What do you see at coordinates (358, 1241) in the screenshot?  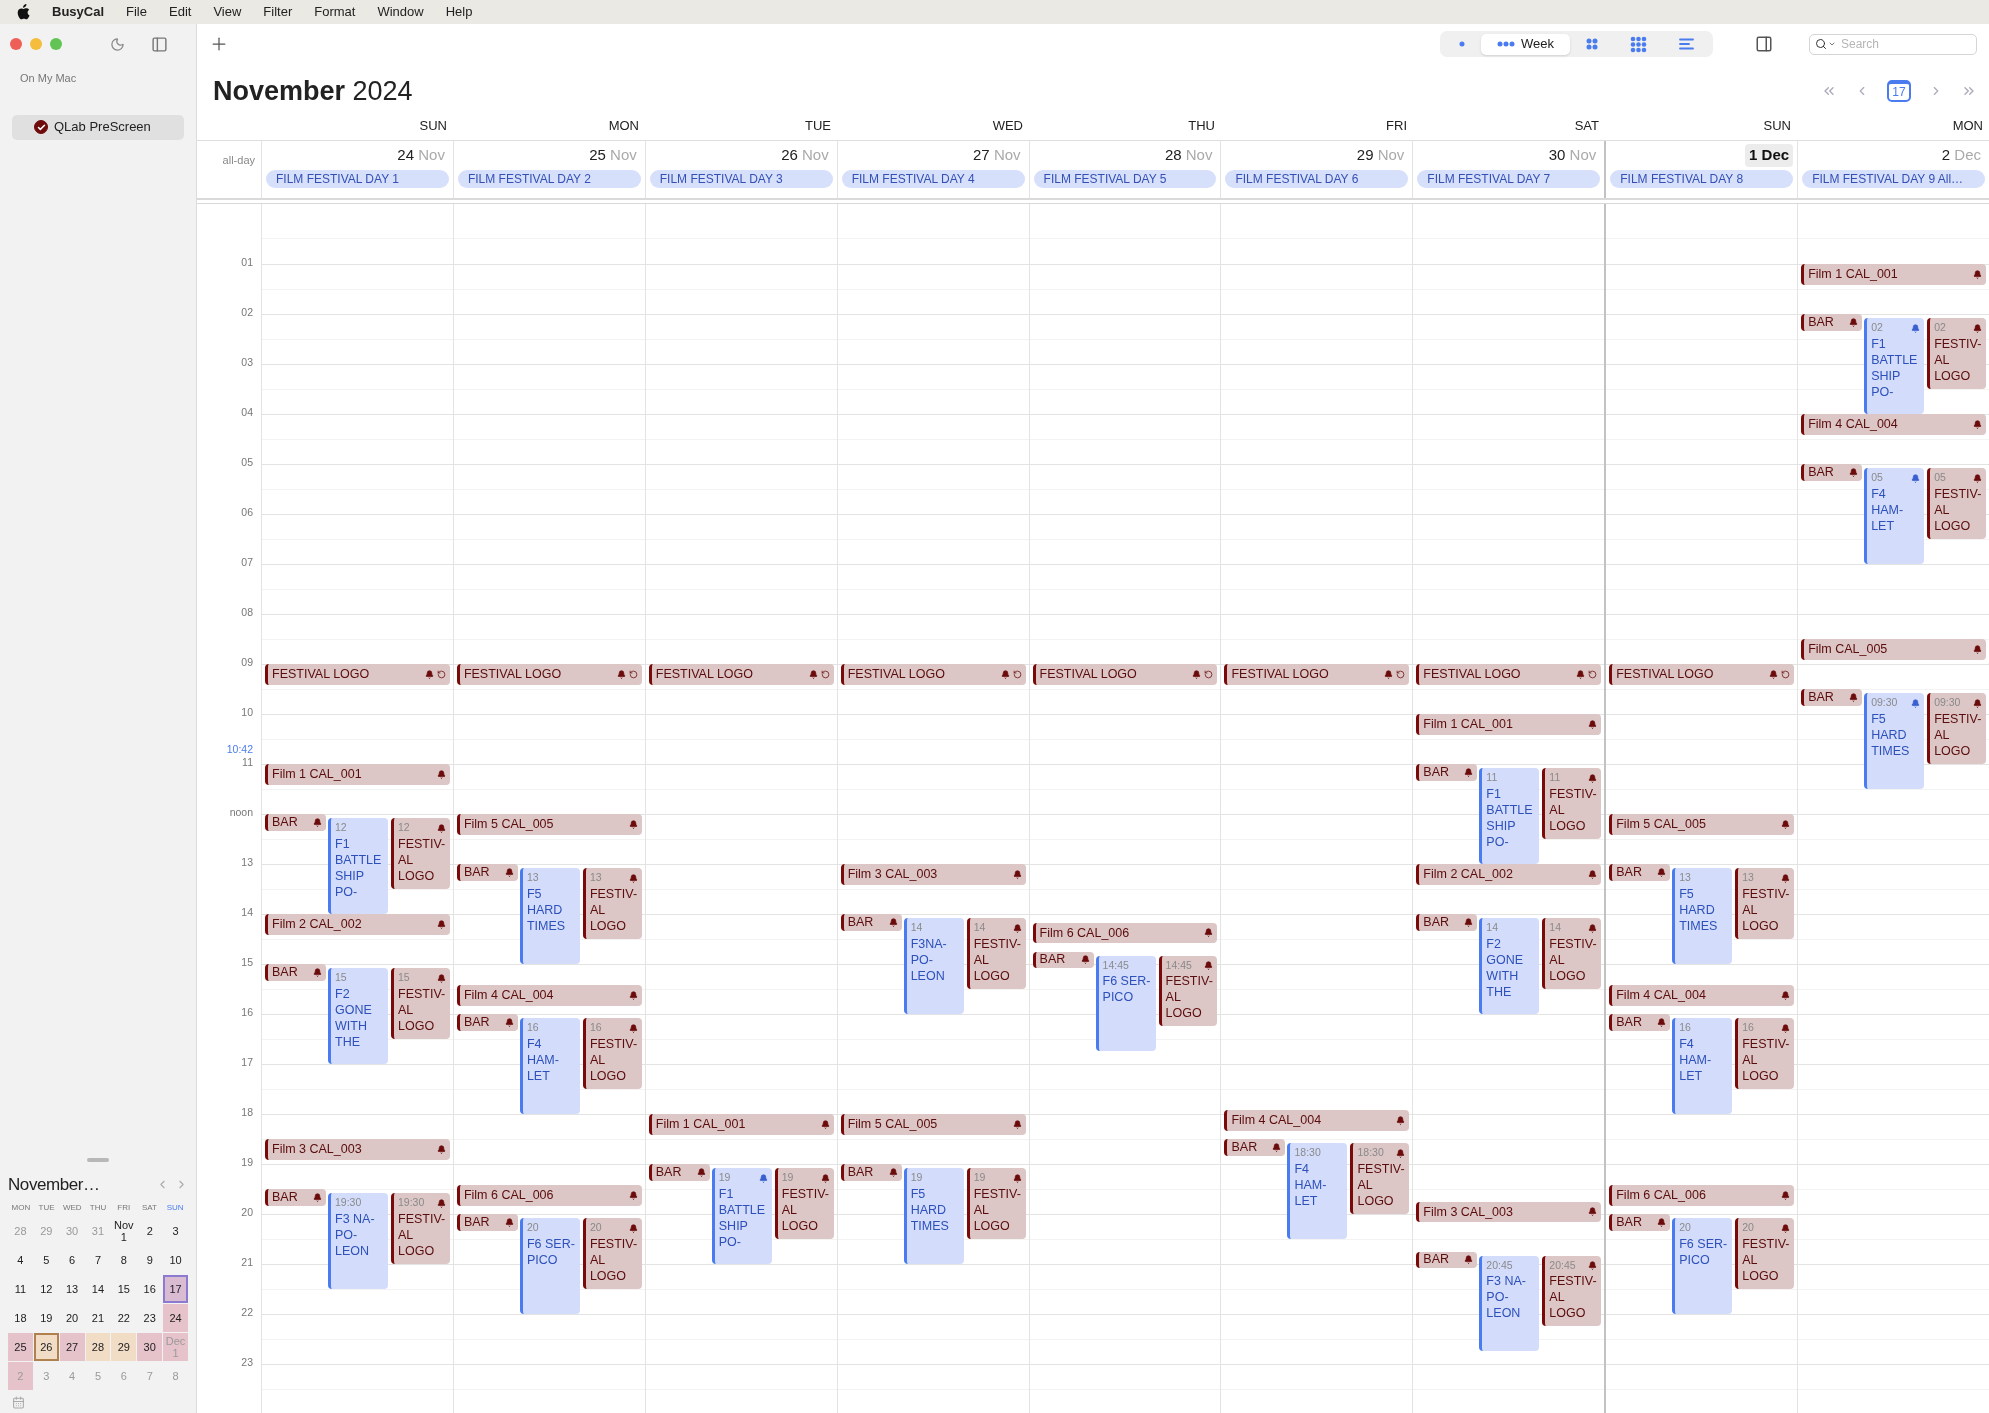 I see `calendar-event: 19:30 F3 NA- PO- LEON` at bounding box center [358, 1241].